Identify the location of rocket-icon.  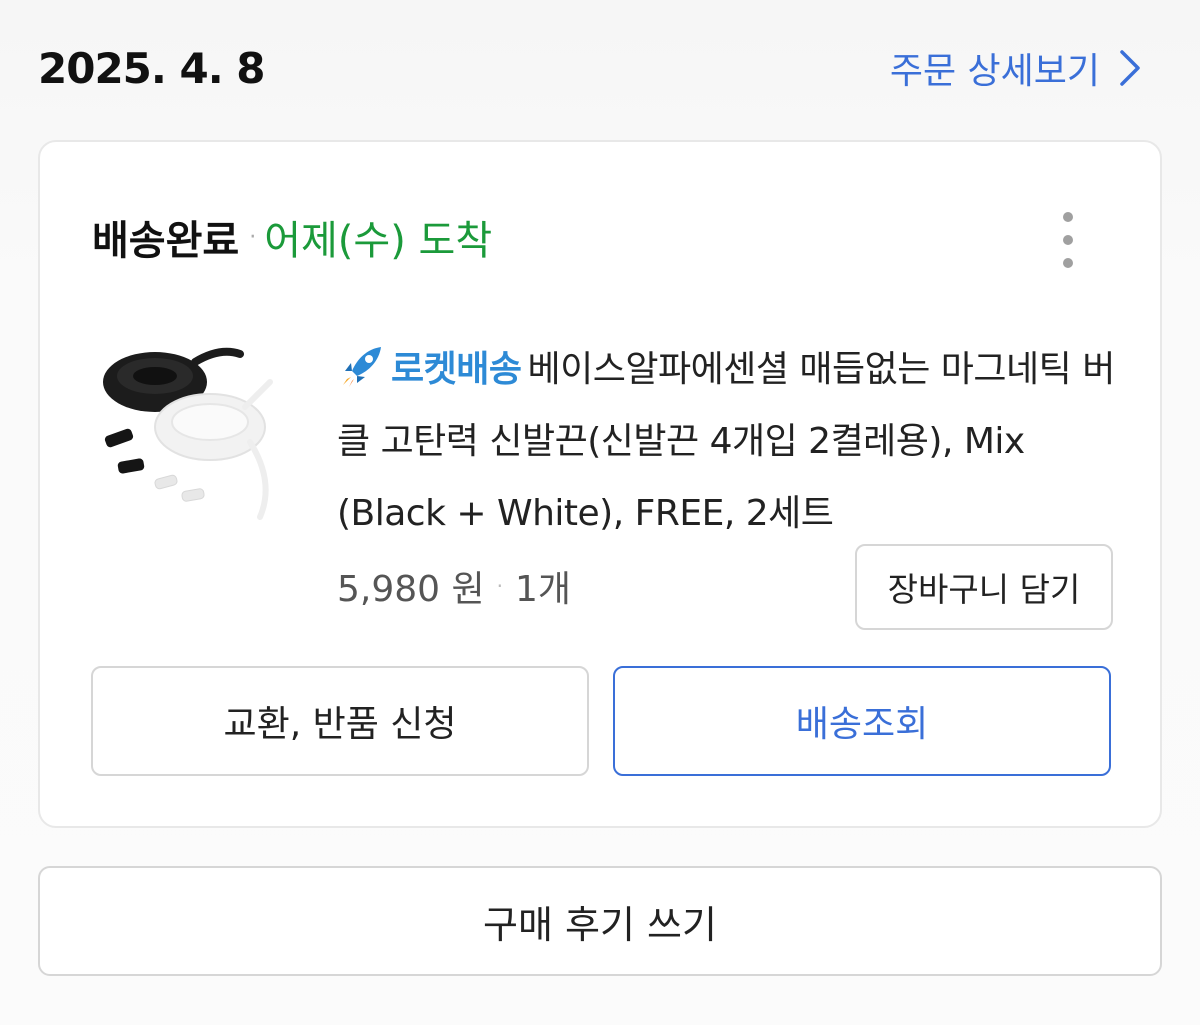
(362, 367).